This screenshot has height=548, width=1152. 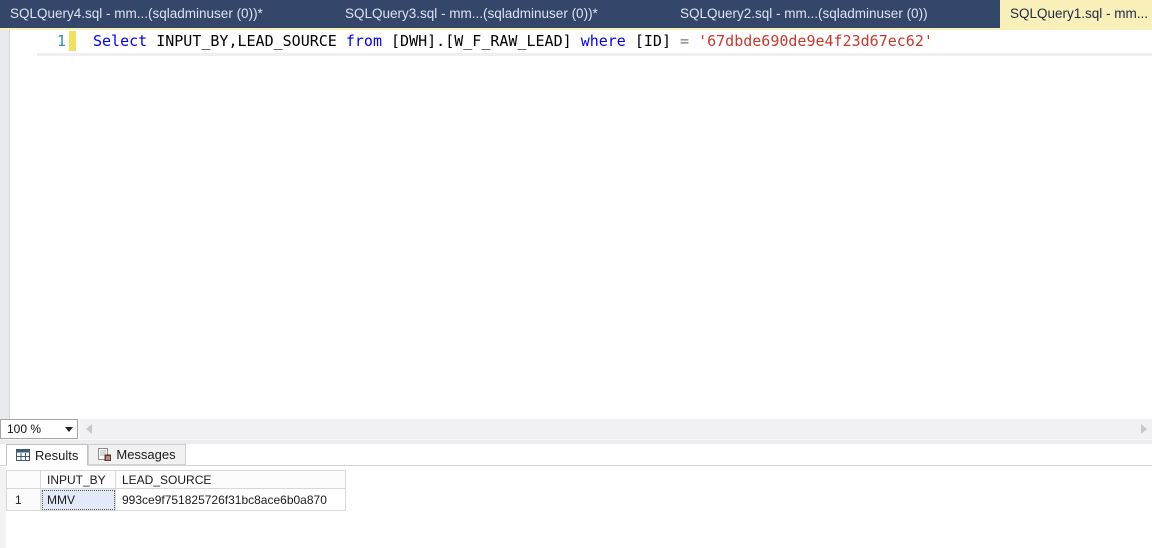 What do you see at coordinates (363, 41) in the screenshot?
I see `sql-token-keyword: from` at bounding box center [363, 41].